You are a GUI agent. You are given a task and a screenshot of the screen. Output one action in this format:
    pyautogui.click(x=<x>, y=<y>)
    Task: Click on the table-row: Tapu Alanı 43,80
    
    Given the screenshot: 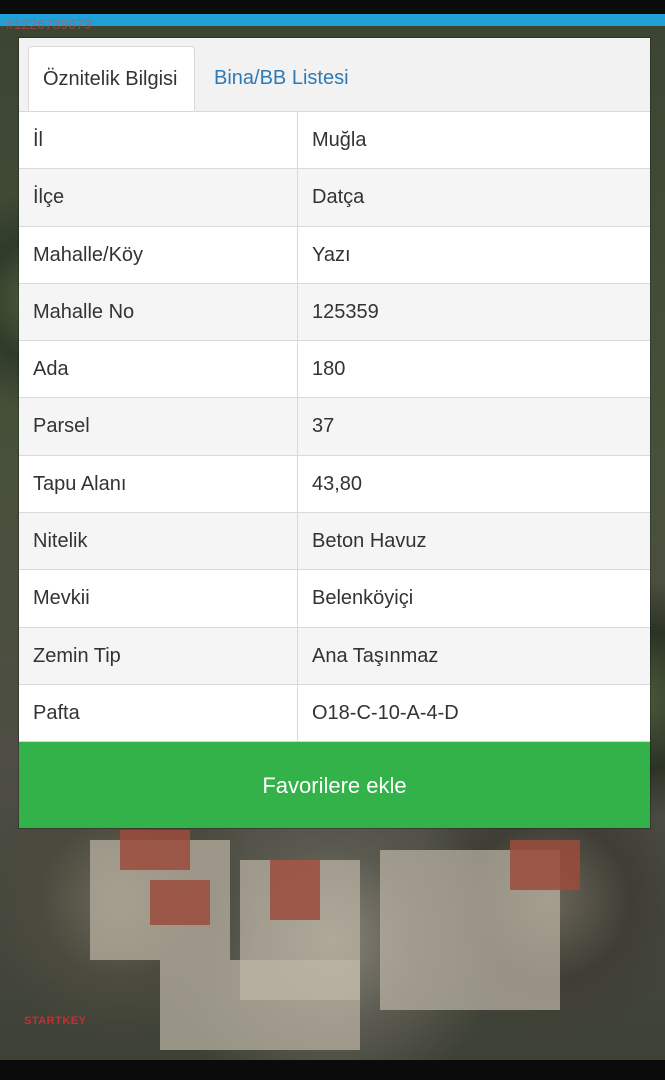 What is the action you would take?
    pyautogui.click(x=334, y=484)
    